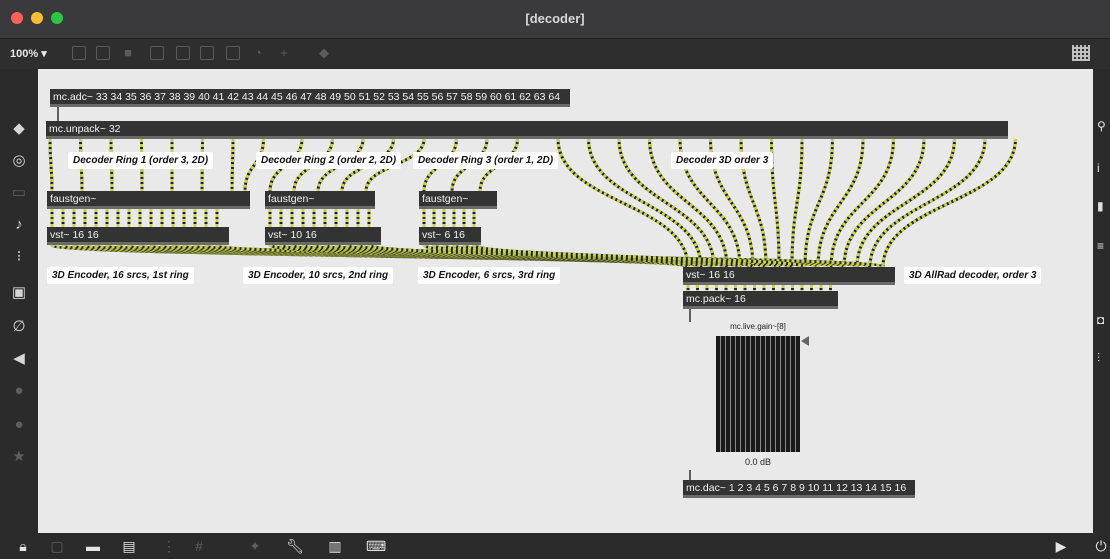  What do you see at coordinates (450, 236) in the screenshot?
I see `vst-encoder-3: vst~ 6 16` at bounding box center [450, 236].